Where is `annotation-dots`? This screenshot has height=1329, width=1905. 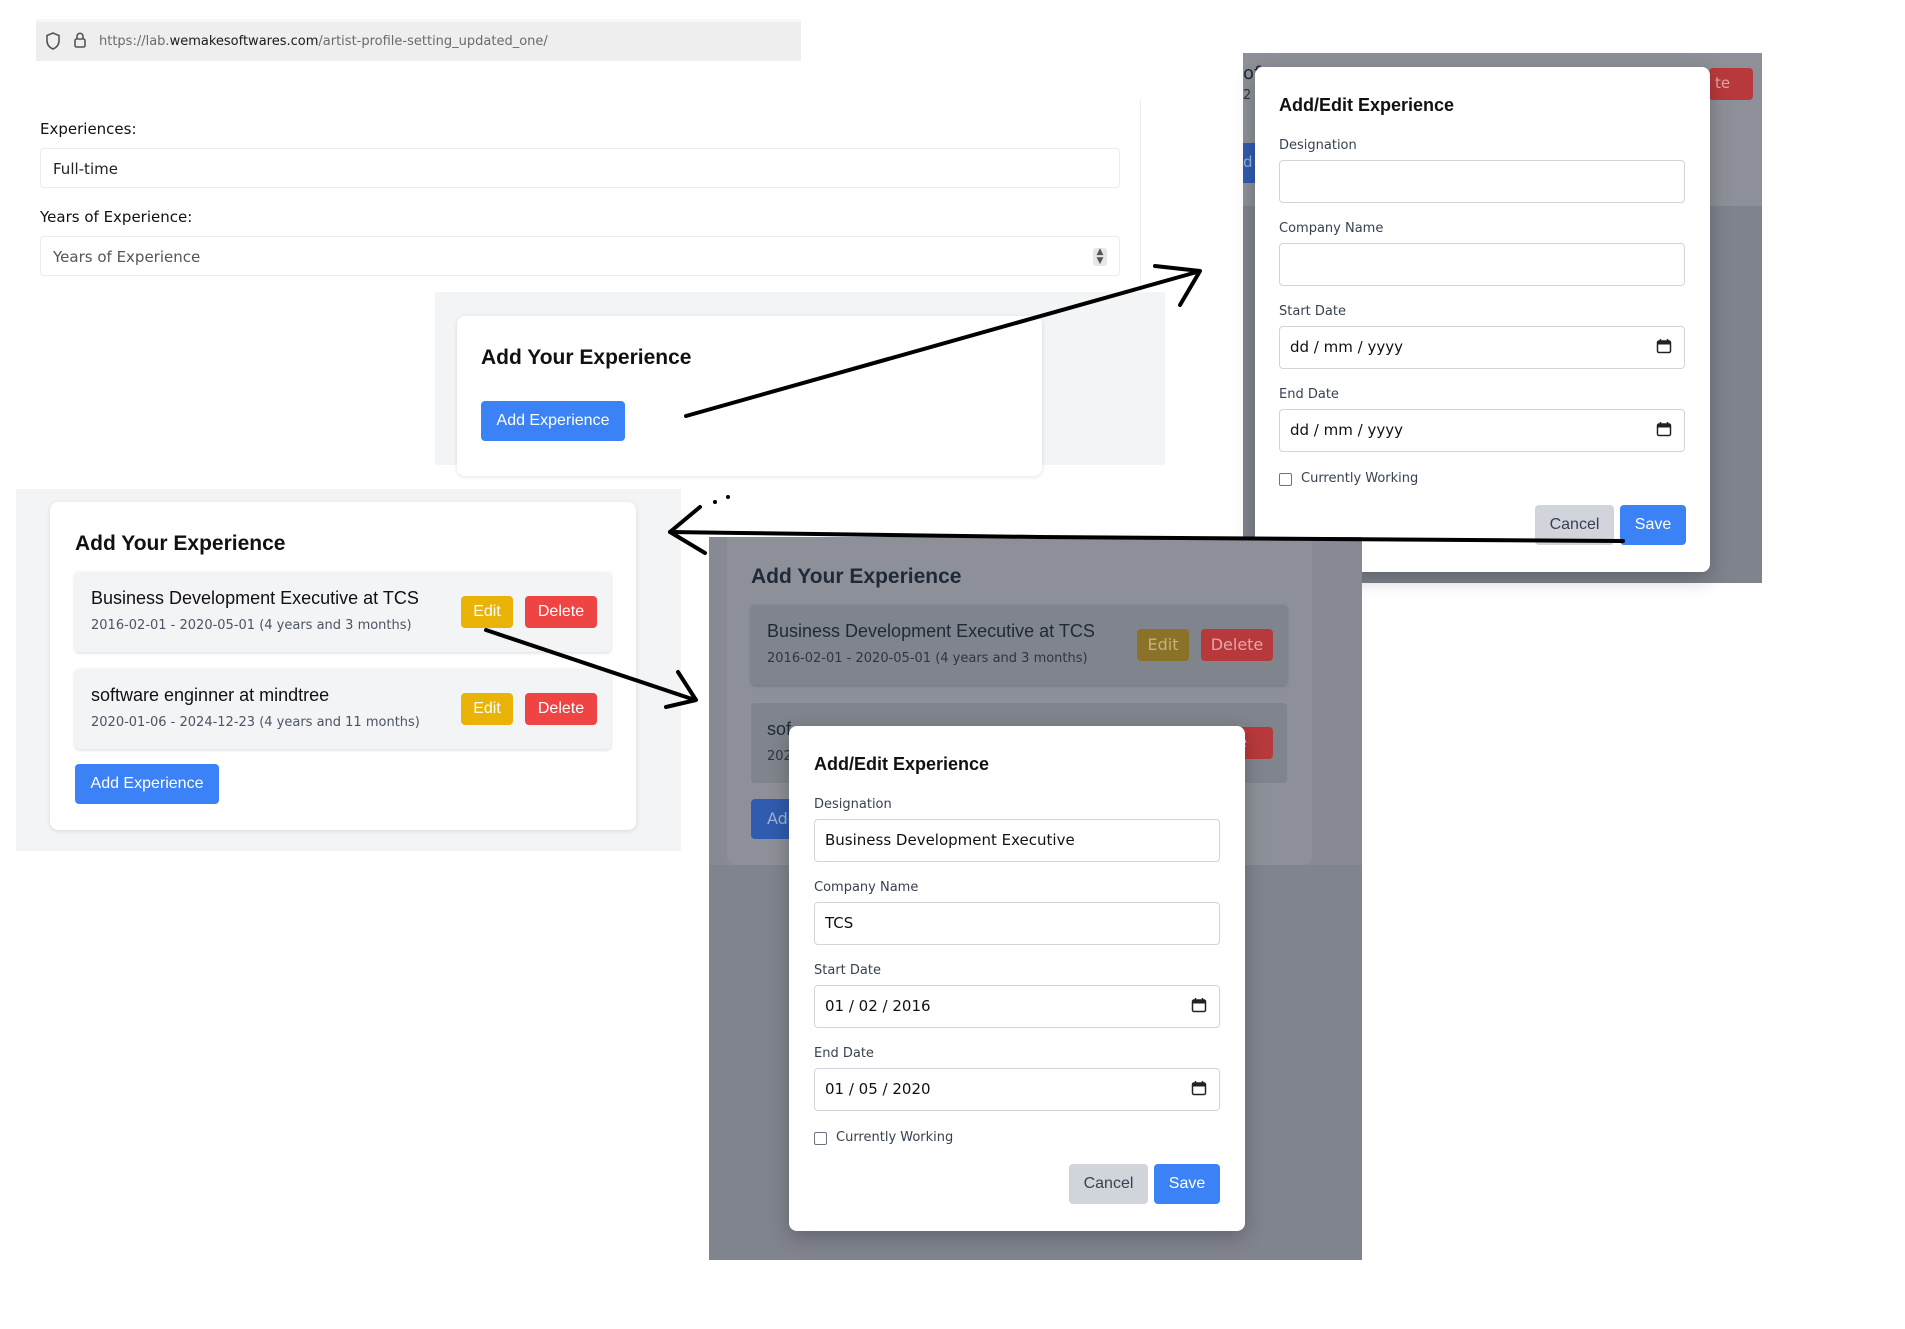
annotation-dots is located at coordinates (721, 499).